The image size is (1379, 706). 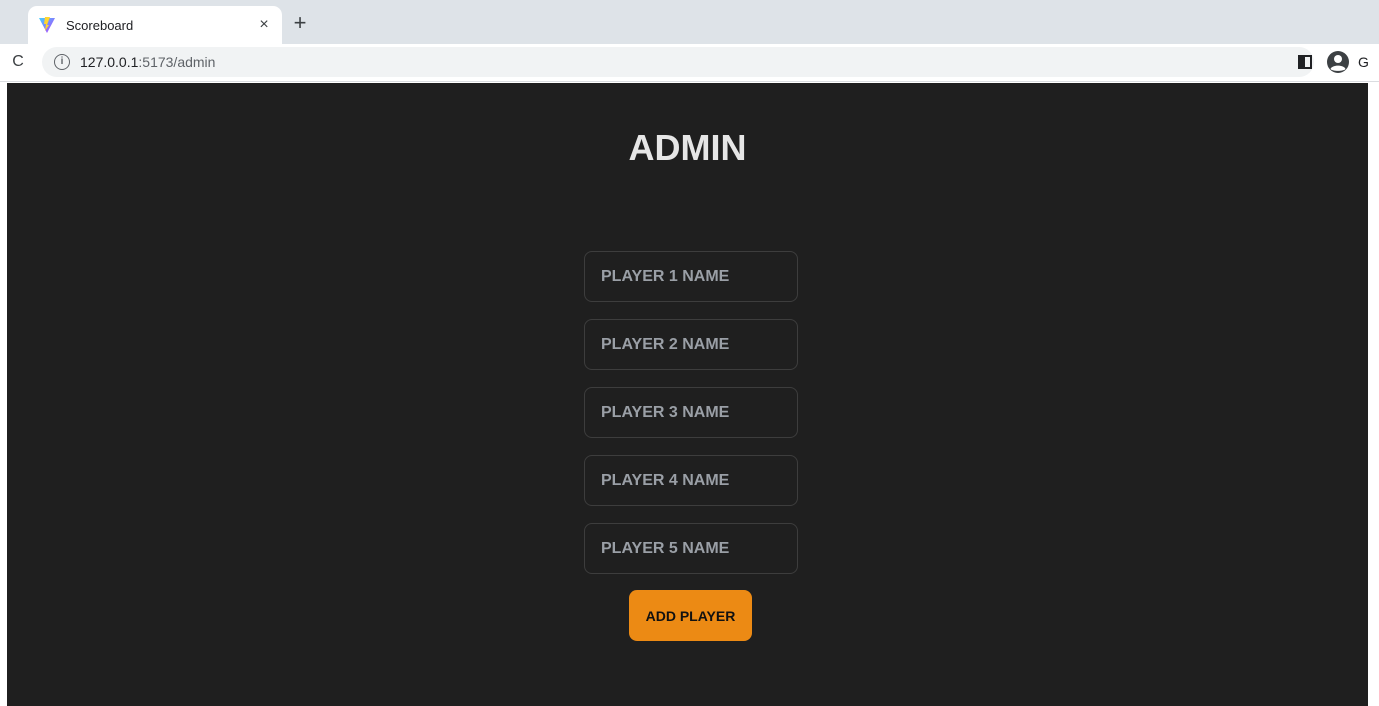 What do you see at coordinates (691, 480) in the screenshot?
I see `player-4-name-input` at bounding box center [691, 480].